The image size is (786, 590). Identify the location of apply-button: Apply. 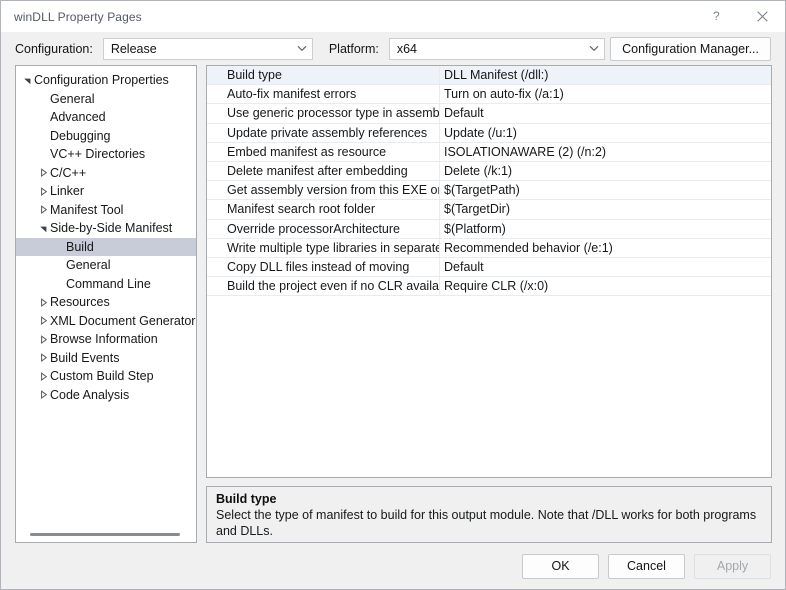
(732, 566).